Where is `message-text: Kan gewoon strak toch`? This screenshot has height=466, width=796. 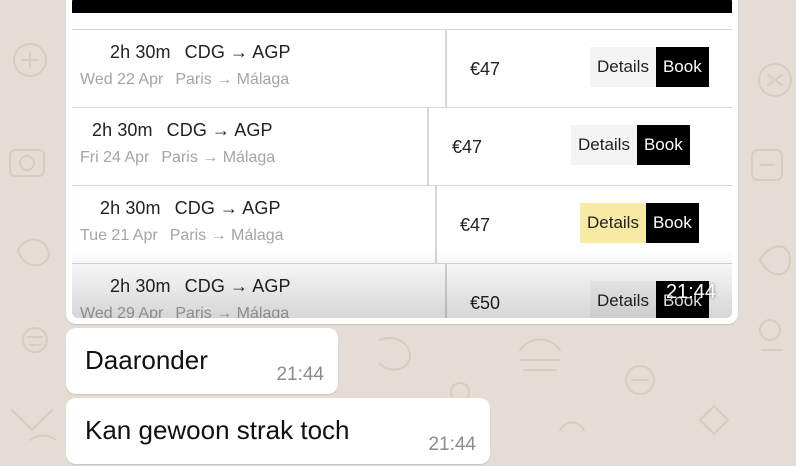 message-text: Kan gewoon strak toch is located at coordinates (217, 430).